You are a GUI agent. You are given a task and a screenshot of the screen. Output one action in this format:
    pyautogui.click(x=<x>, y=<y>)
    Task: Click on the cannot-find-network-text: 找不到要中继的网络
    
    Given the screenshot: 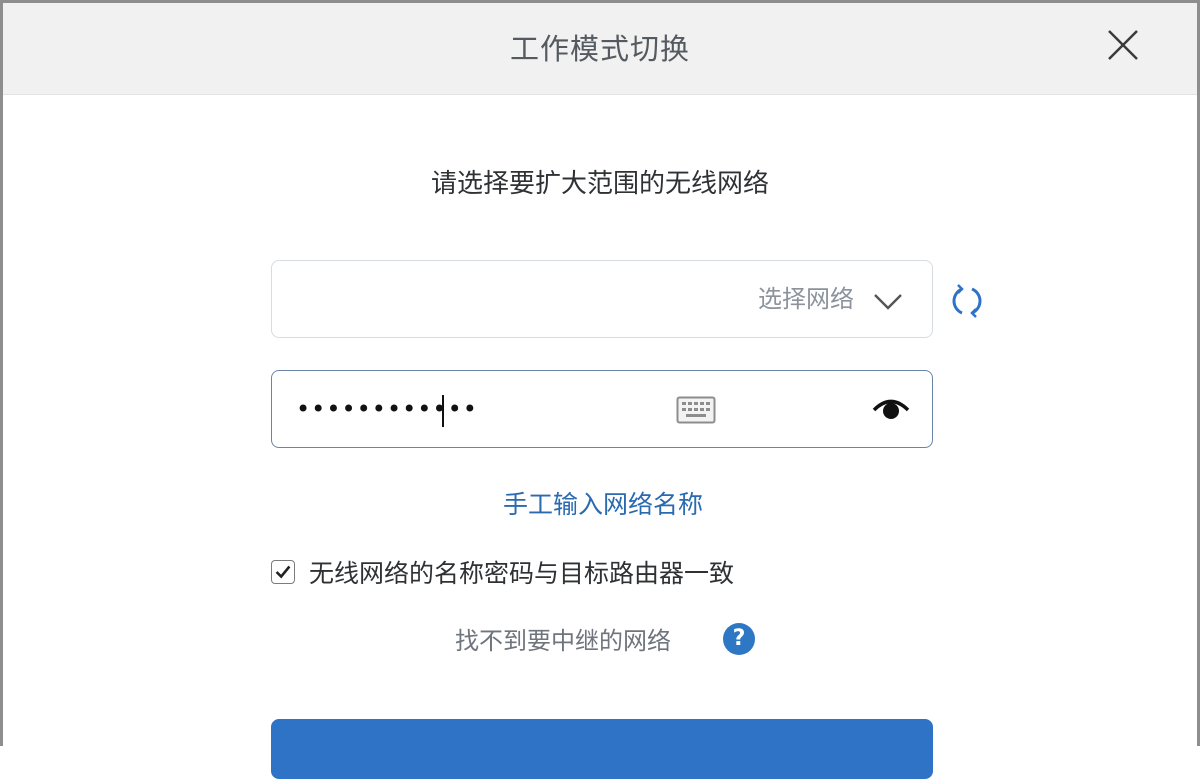 What is the action you would take?
    pyautogui.click(x=563, y=641)
    